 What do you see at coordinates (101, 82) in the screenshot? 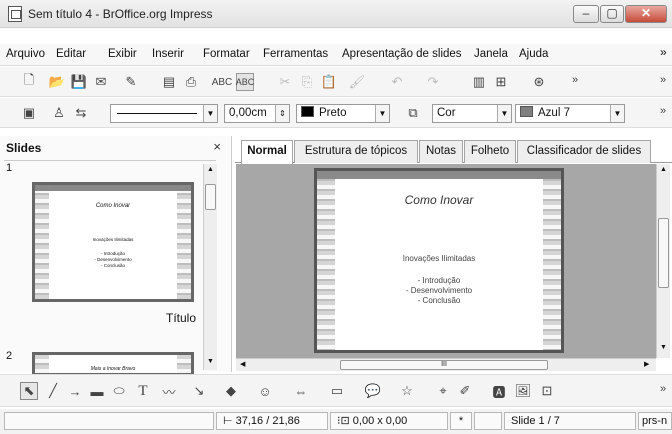
I see `email-icon: ✉` at bounding box center [101, 82].